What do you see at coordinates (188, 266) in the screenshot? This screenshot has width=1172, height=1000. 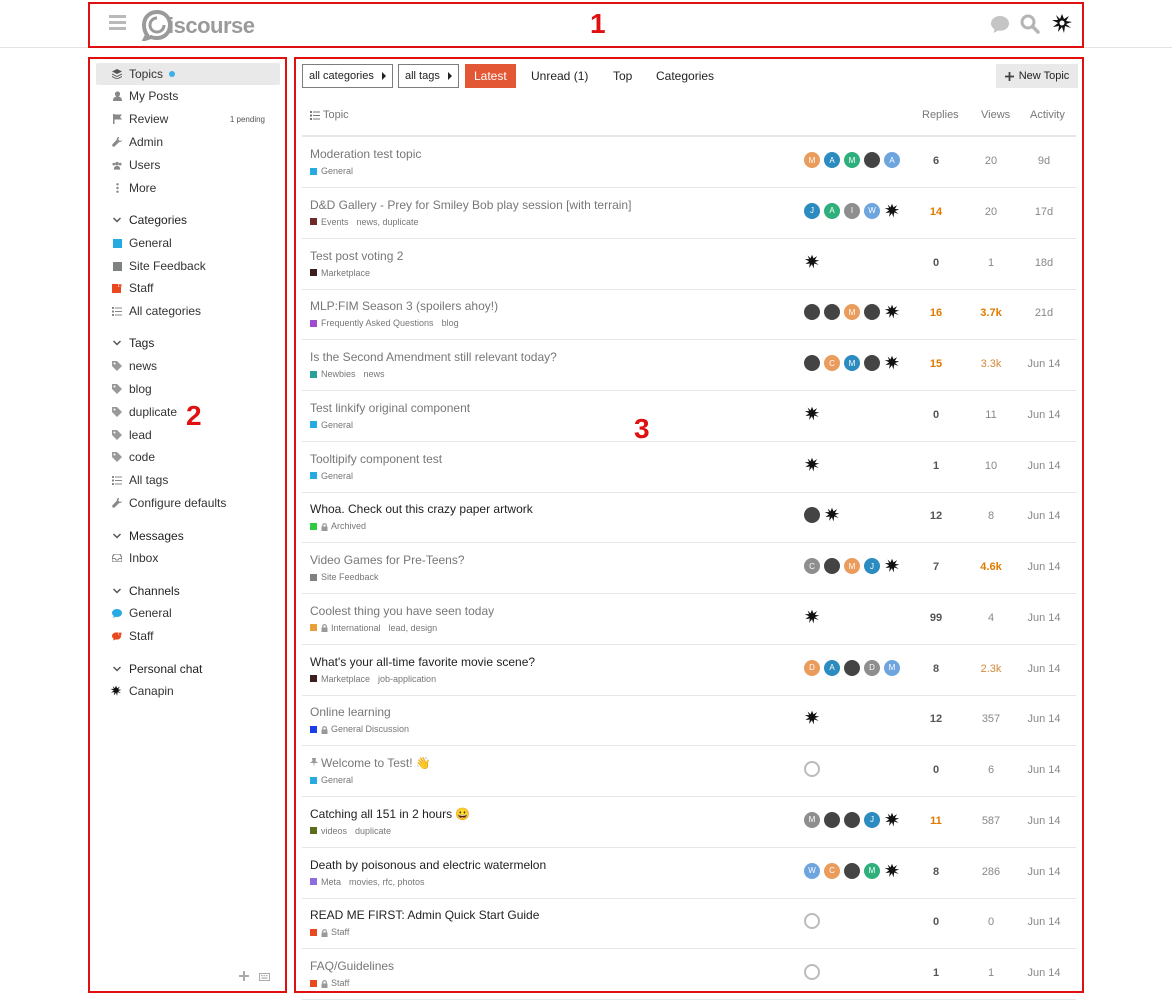 I see `sidebar-category-site-feedback: Site Feedback` at bounding box center [188, 266].